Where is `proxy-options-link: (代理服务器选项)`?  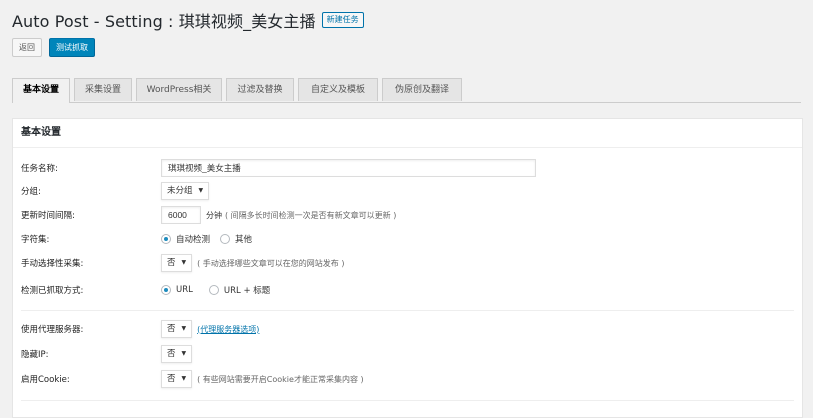
proxy-options-link: (代理服务器选项) is located at coordinates (228, 329).